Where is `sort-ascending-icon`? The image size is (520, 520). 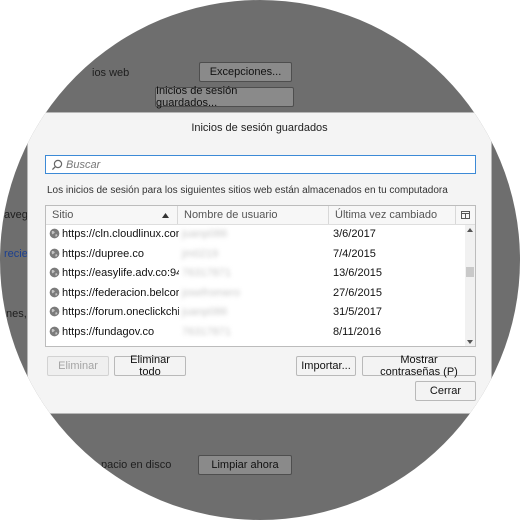 sort-ascending-icon is located at coordinates (165, 215).